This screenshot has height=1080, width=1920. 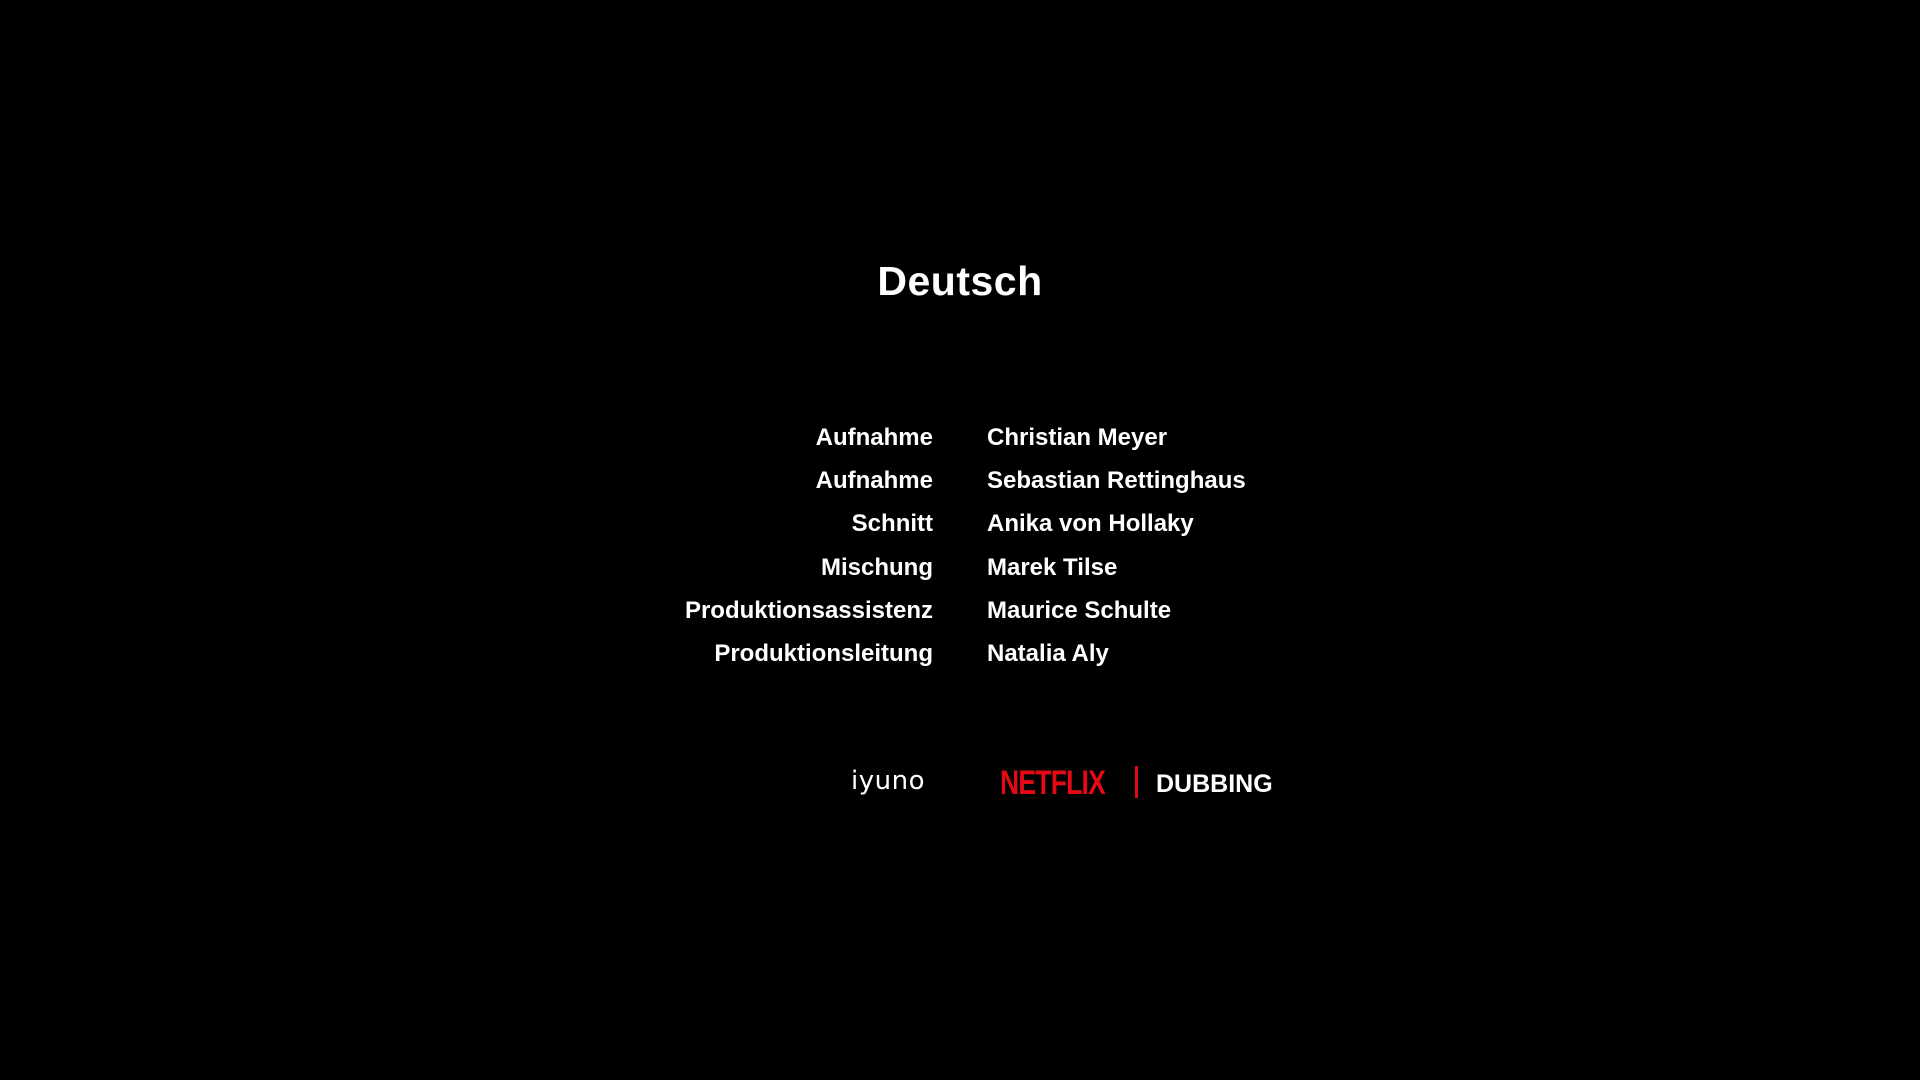 I want to click on logo-divider, so click(x=1136, y=782).